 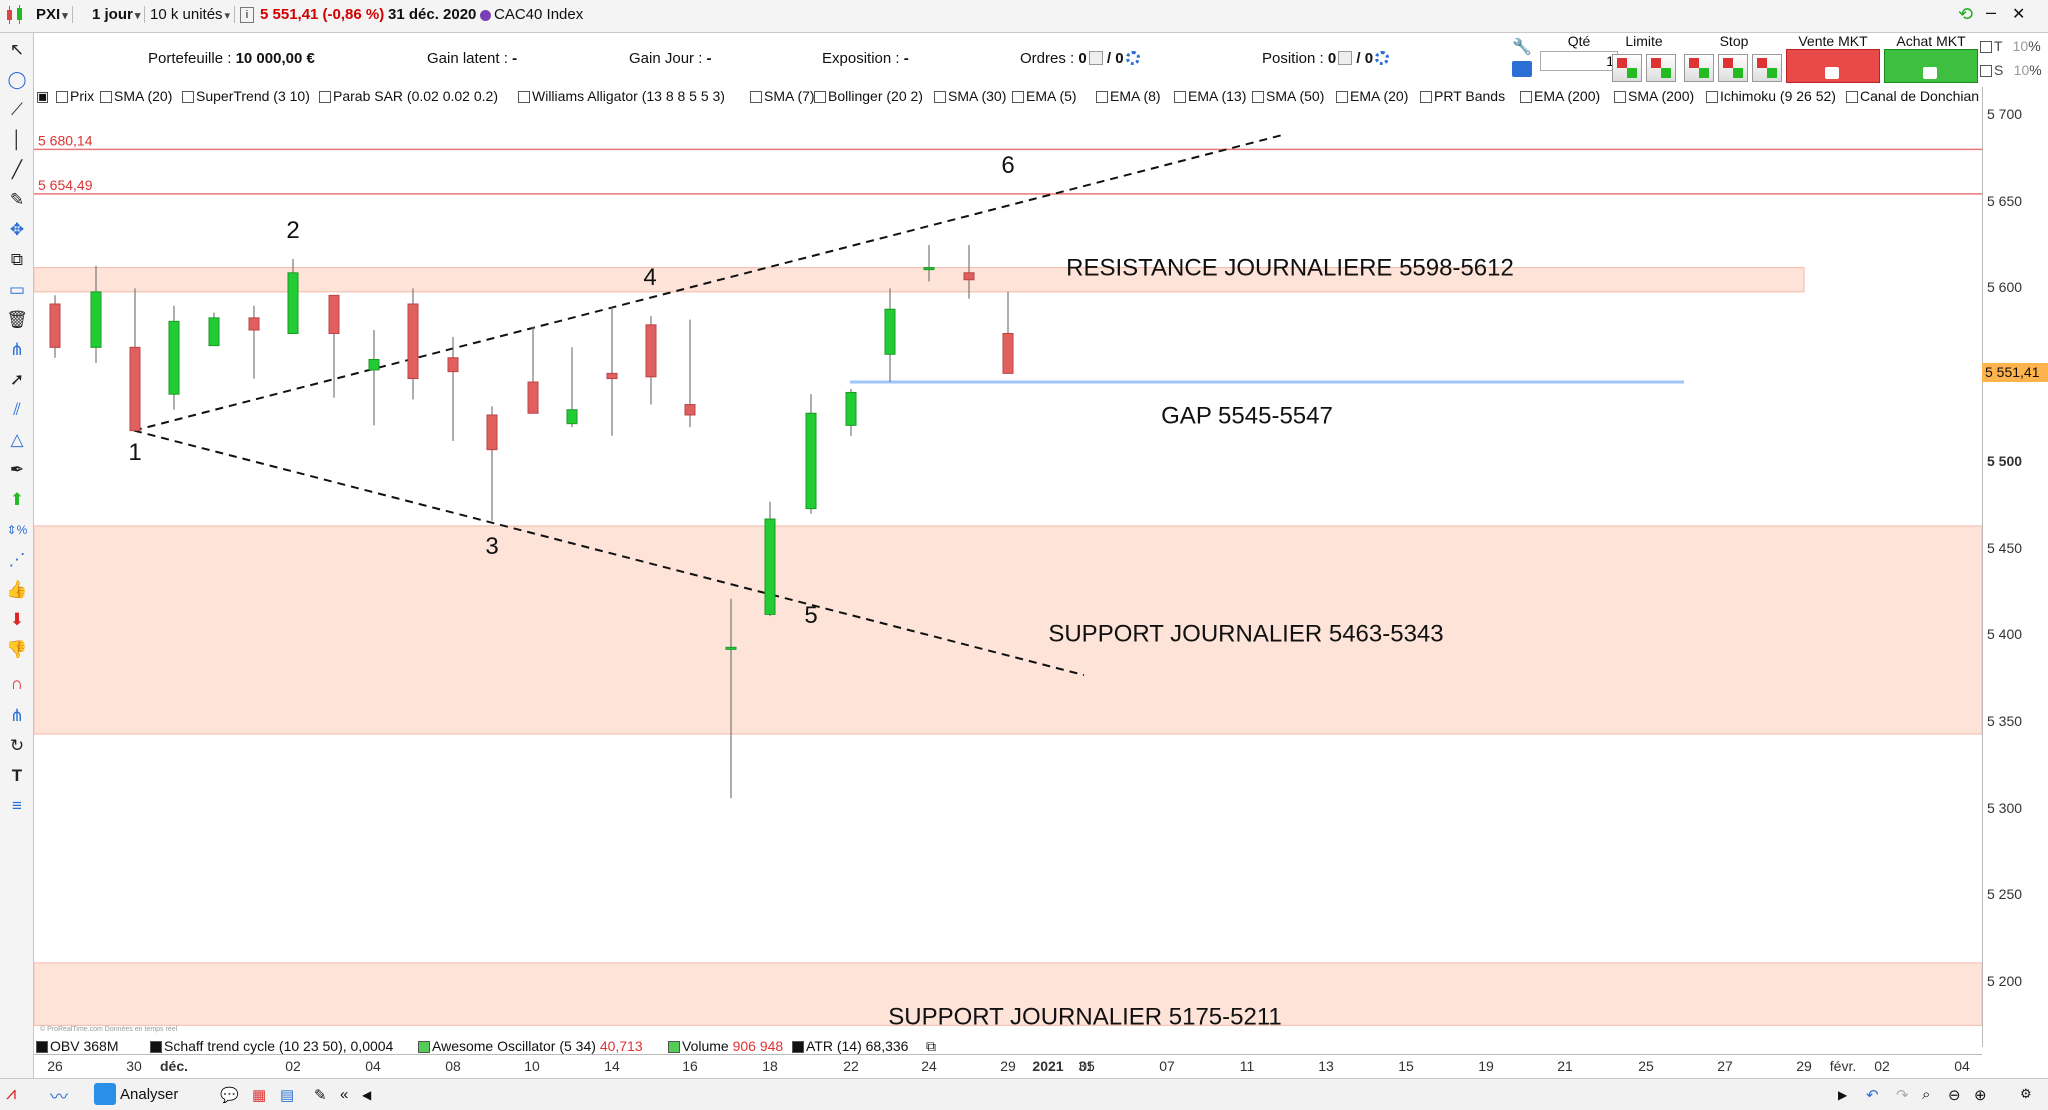 What do you see at coordinates (1661, 68) in the screenshot?
I see `limite-buy-button` at bounding box center [1661, 68].